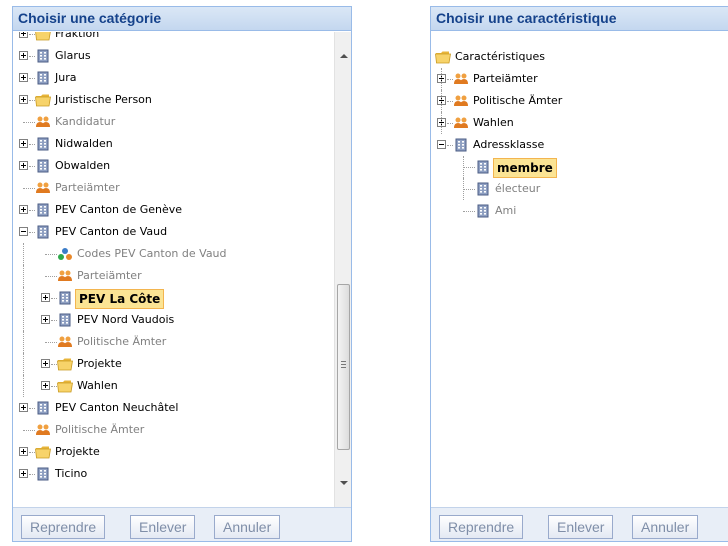 The height and width of the screenshot is (546, 728). What do you see at coordinates (184, 38) in the screenshot?
I see `tree-node: Fraktion` at bounding box center [184, 38].